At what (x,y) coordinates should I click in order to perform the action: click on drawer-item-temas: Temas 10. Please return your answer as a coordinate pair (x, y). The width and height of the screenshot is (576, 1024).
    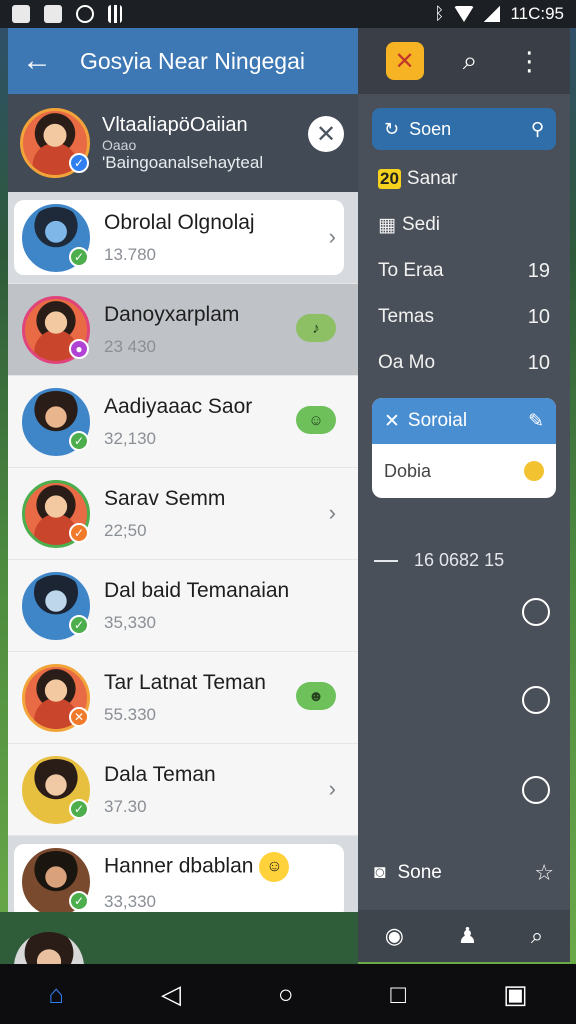
    Looking at the image, I should click on (464, 317).